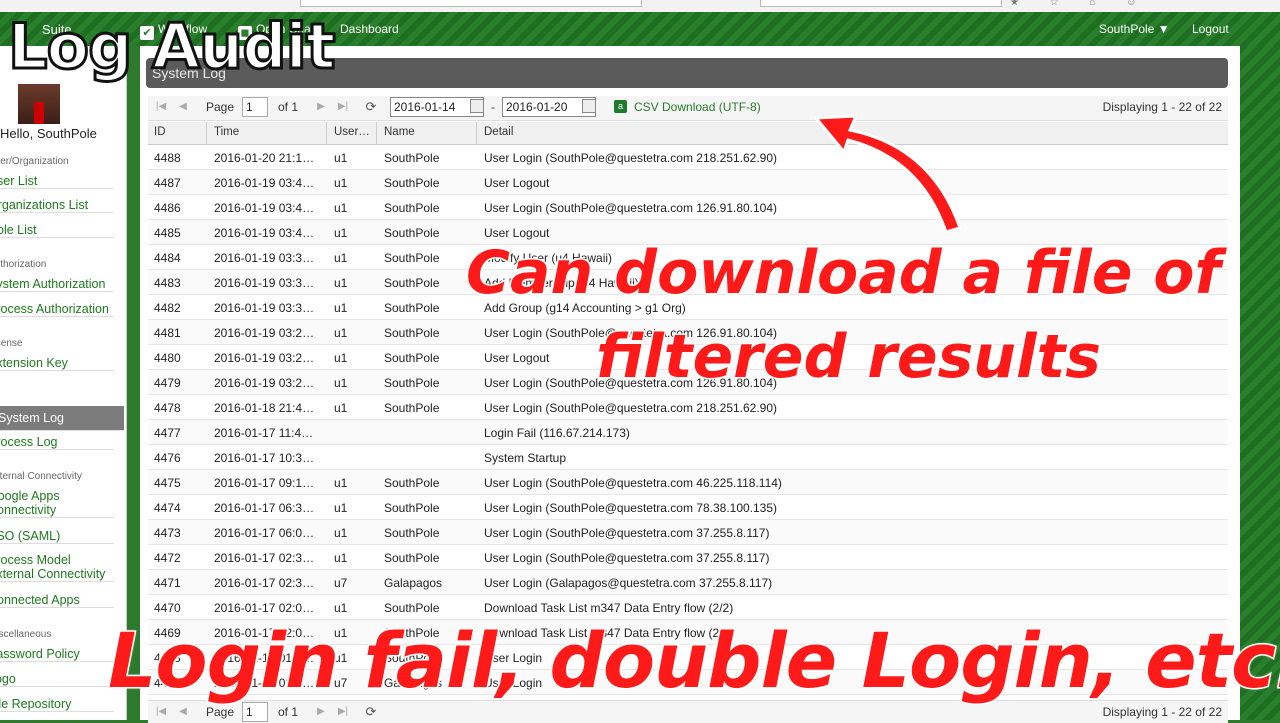 This screenshot has height=723, width=1280. I want to click on nav-dashboard: Dashboard, so click(369, 29).